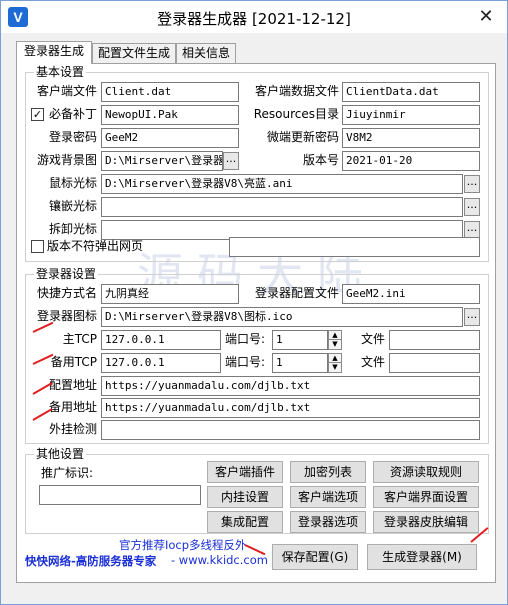 This screenshot has width=508, height=605. What do you see at coordinates (300, 363) in the screenshot?
I see `backup-port-input: 1` at bounding box center [300, 363].